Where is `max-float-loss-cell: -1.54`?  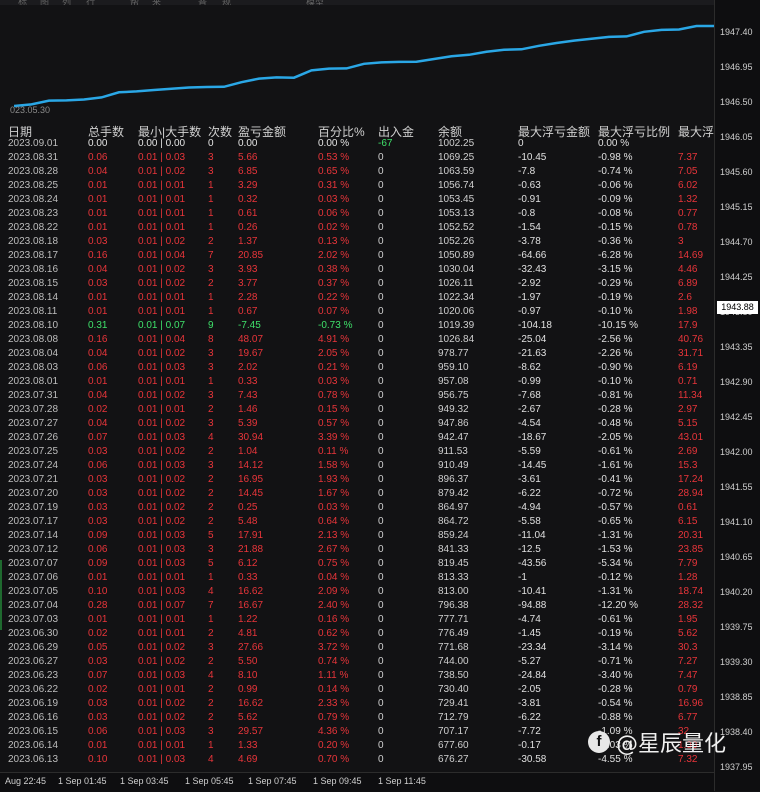 max-float-loss-cell: -1.54 is located at coordinates (529, 227).